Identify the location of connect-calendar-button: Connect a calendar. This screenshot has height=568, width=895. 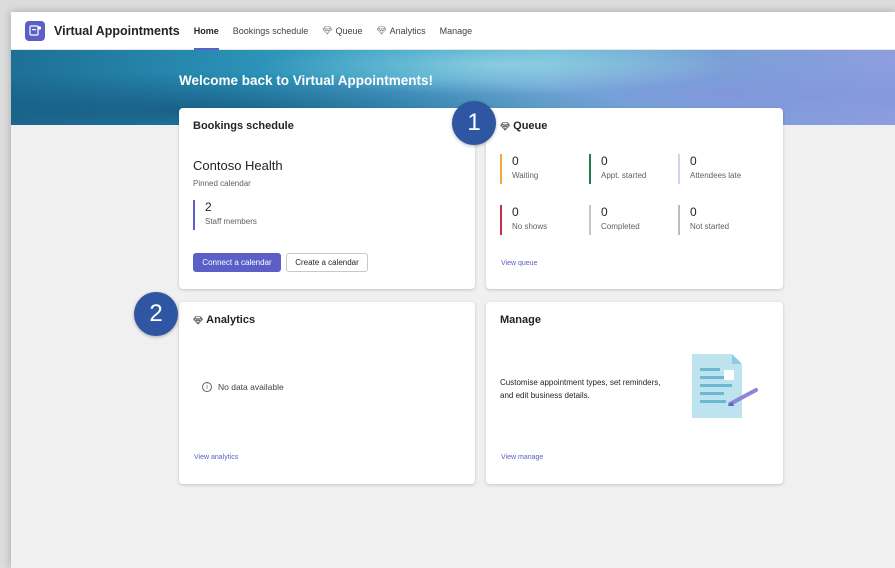
(237, 262).